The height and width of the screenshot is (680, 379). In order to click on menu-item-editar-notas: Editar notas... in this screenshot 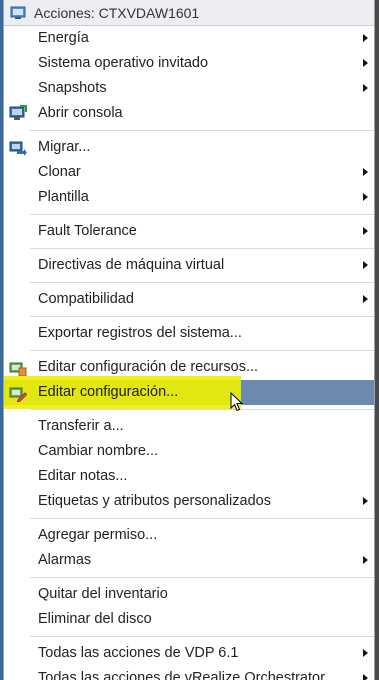, I will do `click(189, 476)`.